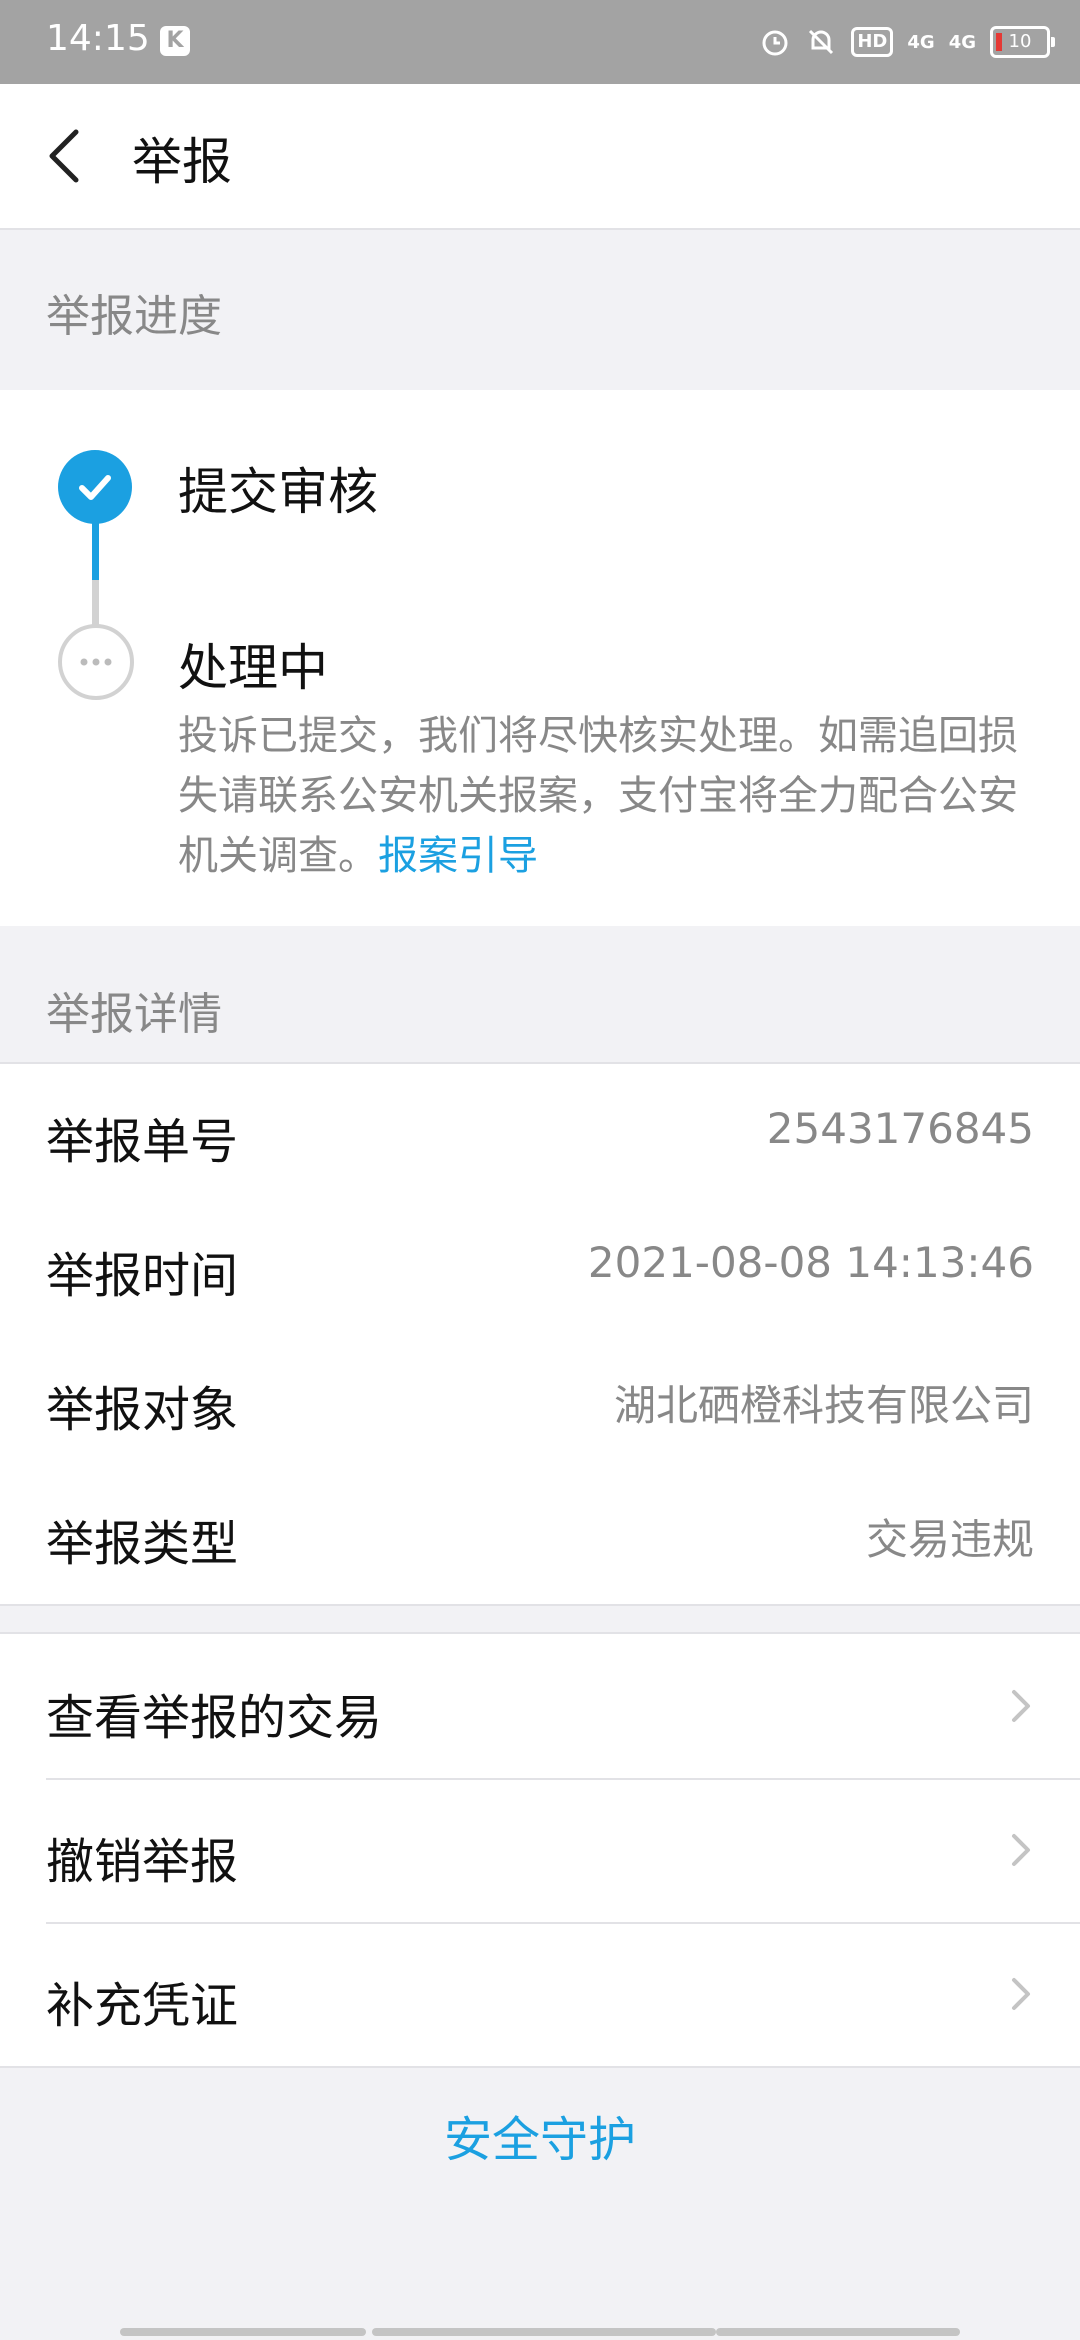  I want to click on step-pending-ellipsis-icon, so click(96, 662).